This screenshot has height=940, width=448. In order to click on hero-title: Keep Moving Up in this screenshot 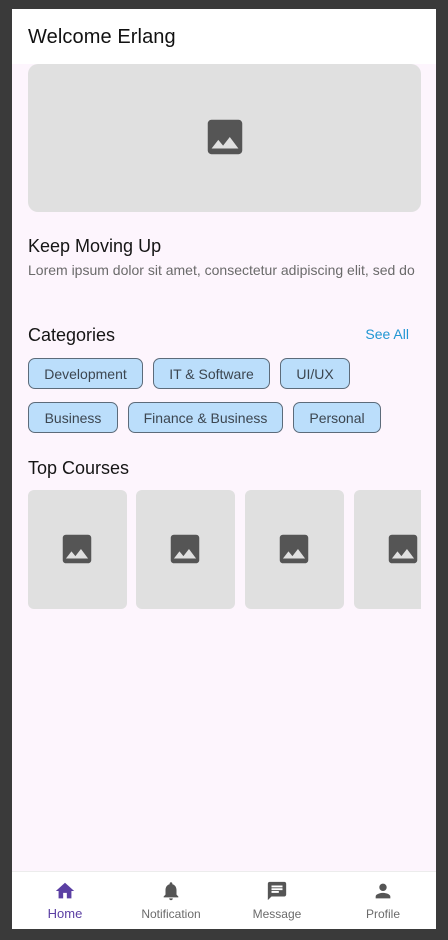, I will do `click(95, 246)`.